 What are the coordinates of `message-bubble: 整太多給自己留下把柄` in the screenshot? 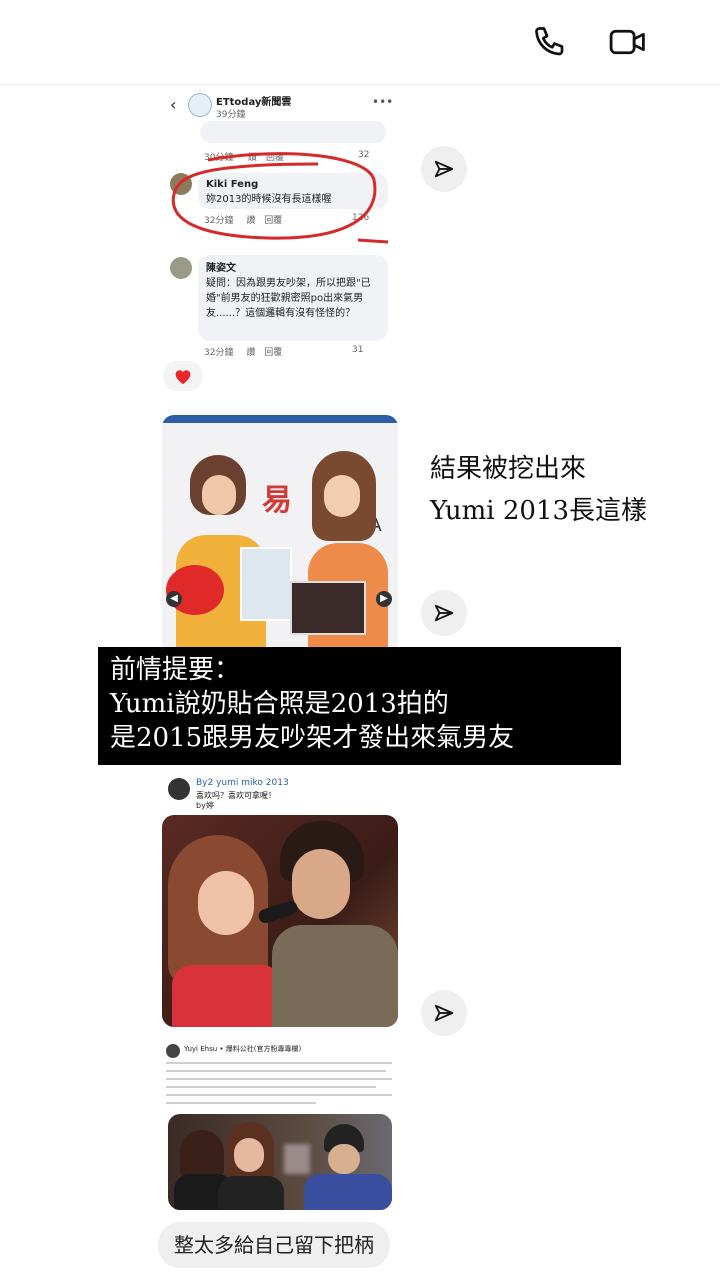 It's located at (274, 1245).